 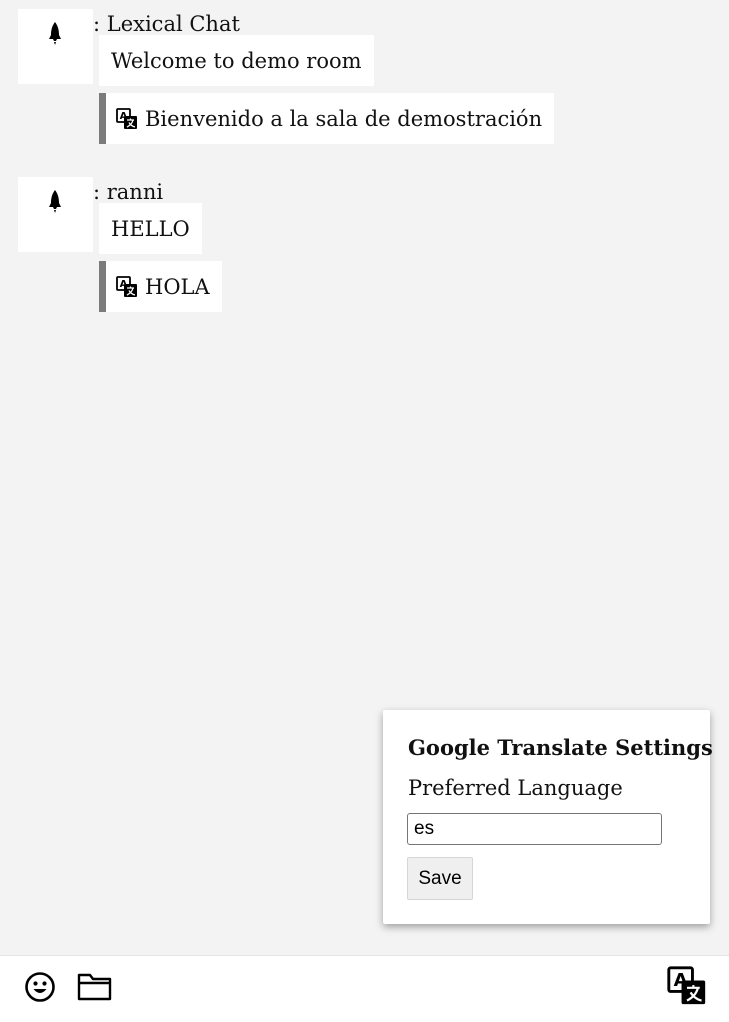 I want to click on folder-icon, so click(x=94, y=987).